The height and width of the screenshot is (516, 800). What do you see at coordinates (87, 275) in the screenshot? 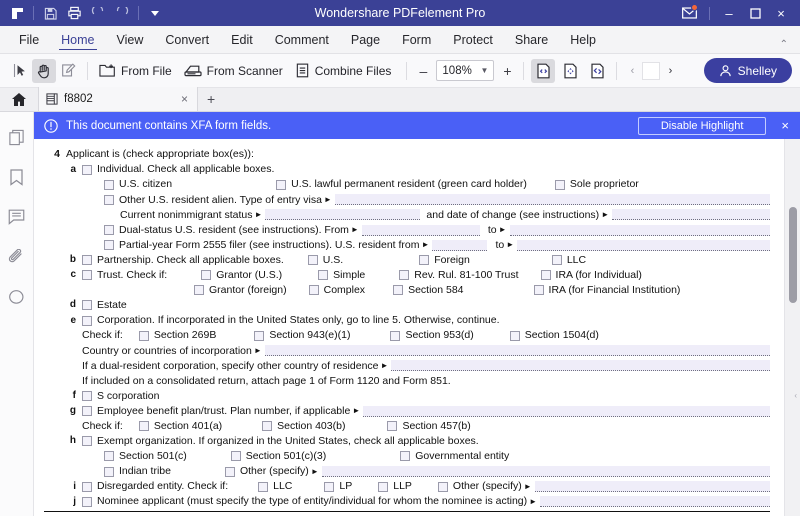
I see `checkbox-trust` at bounding box center [87, 275].